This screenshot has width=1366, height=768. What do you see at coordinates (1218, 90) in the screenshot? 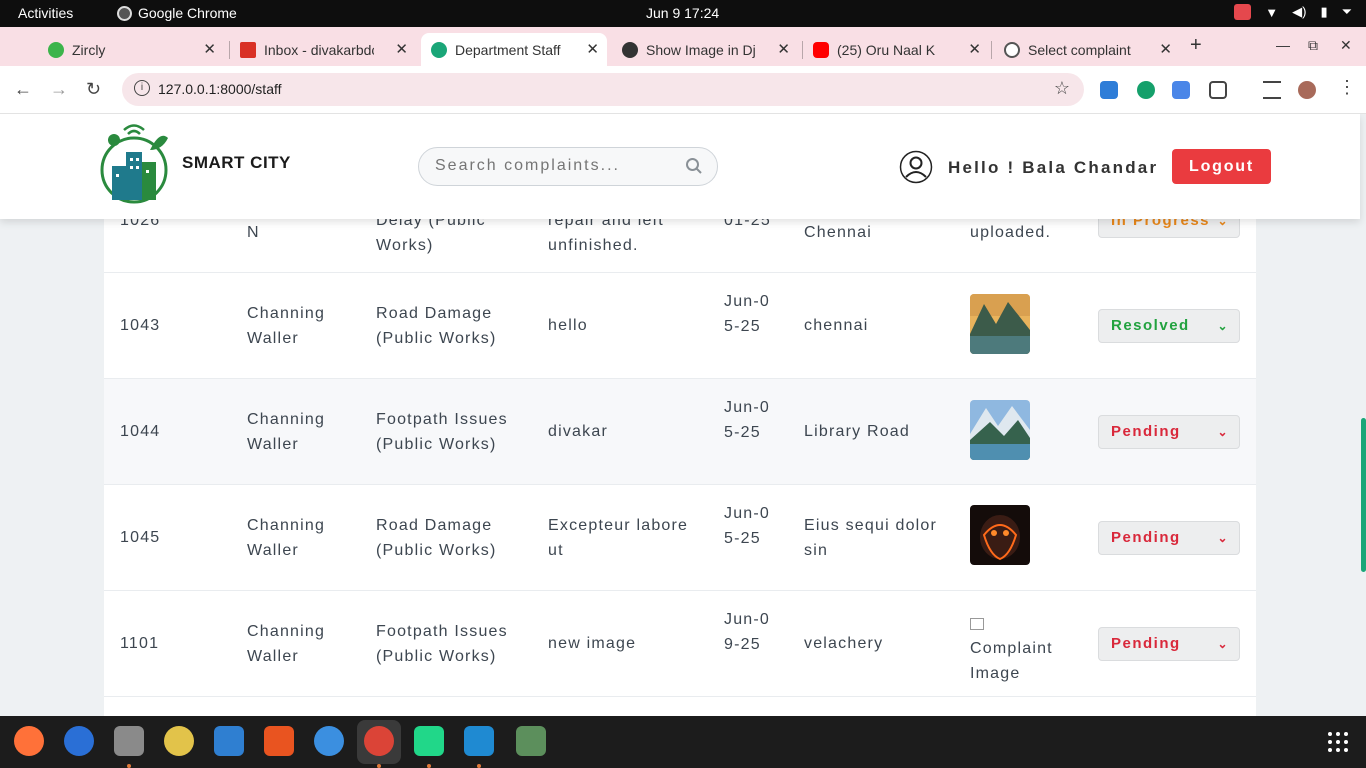
I see `extensions-puzzle-icon` at bounding box center [1218, 90].